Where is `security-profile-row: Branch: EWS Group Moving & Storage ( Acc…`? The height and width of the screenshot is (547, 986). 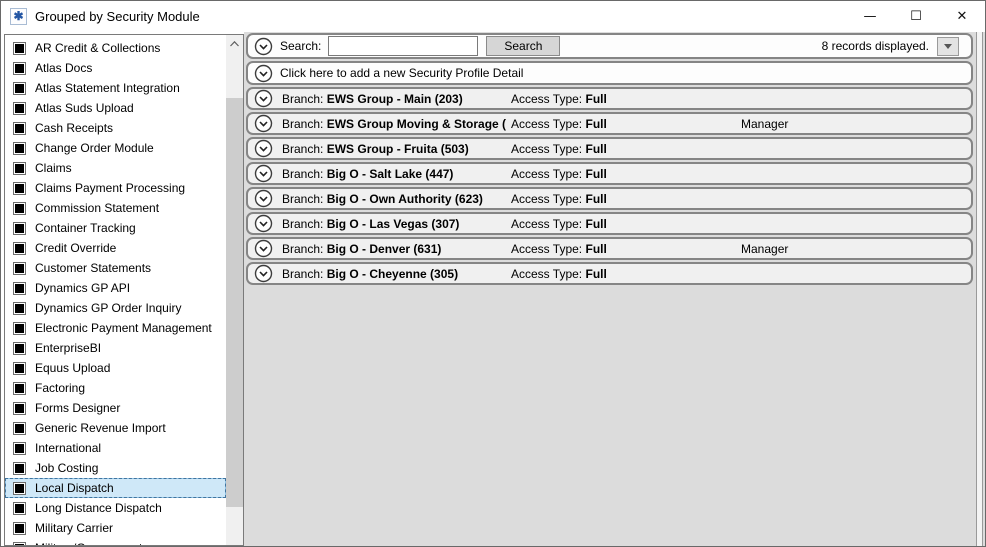 security-profile-row: Branch: EWS Group Moving & Storage ( Acc… is located at coordinates (609, 123).